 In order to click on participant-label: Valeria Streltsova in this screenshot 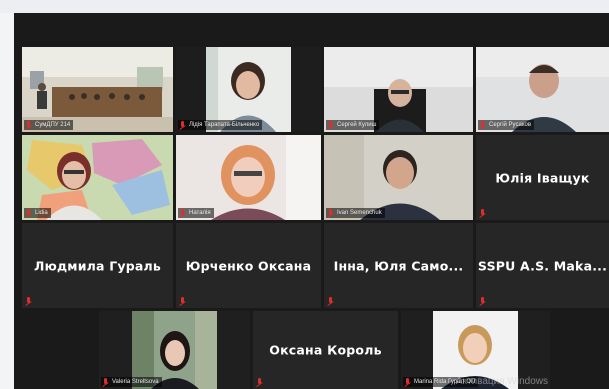, I will do `click(131, 382)`.